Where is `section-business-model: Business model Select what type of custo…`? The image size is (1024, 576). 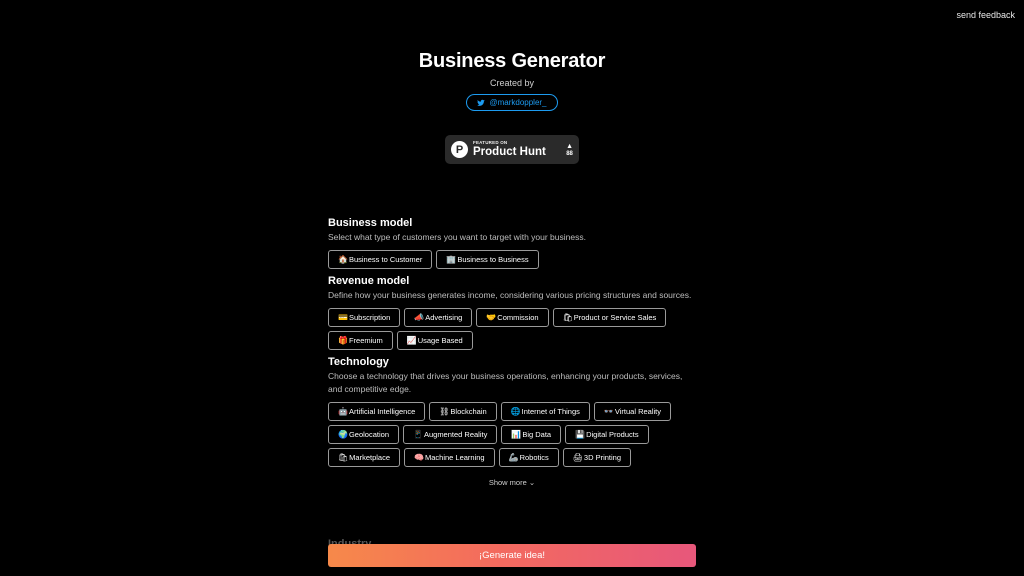
section-business-model: Business model Select what type of custo… is located at coordinates (512, 243).